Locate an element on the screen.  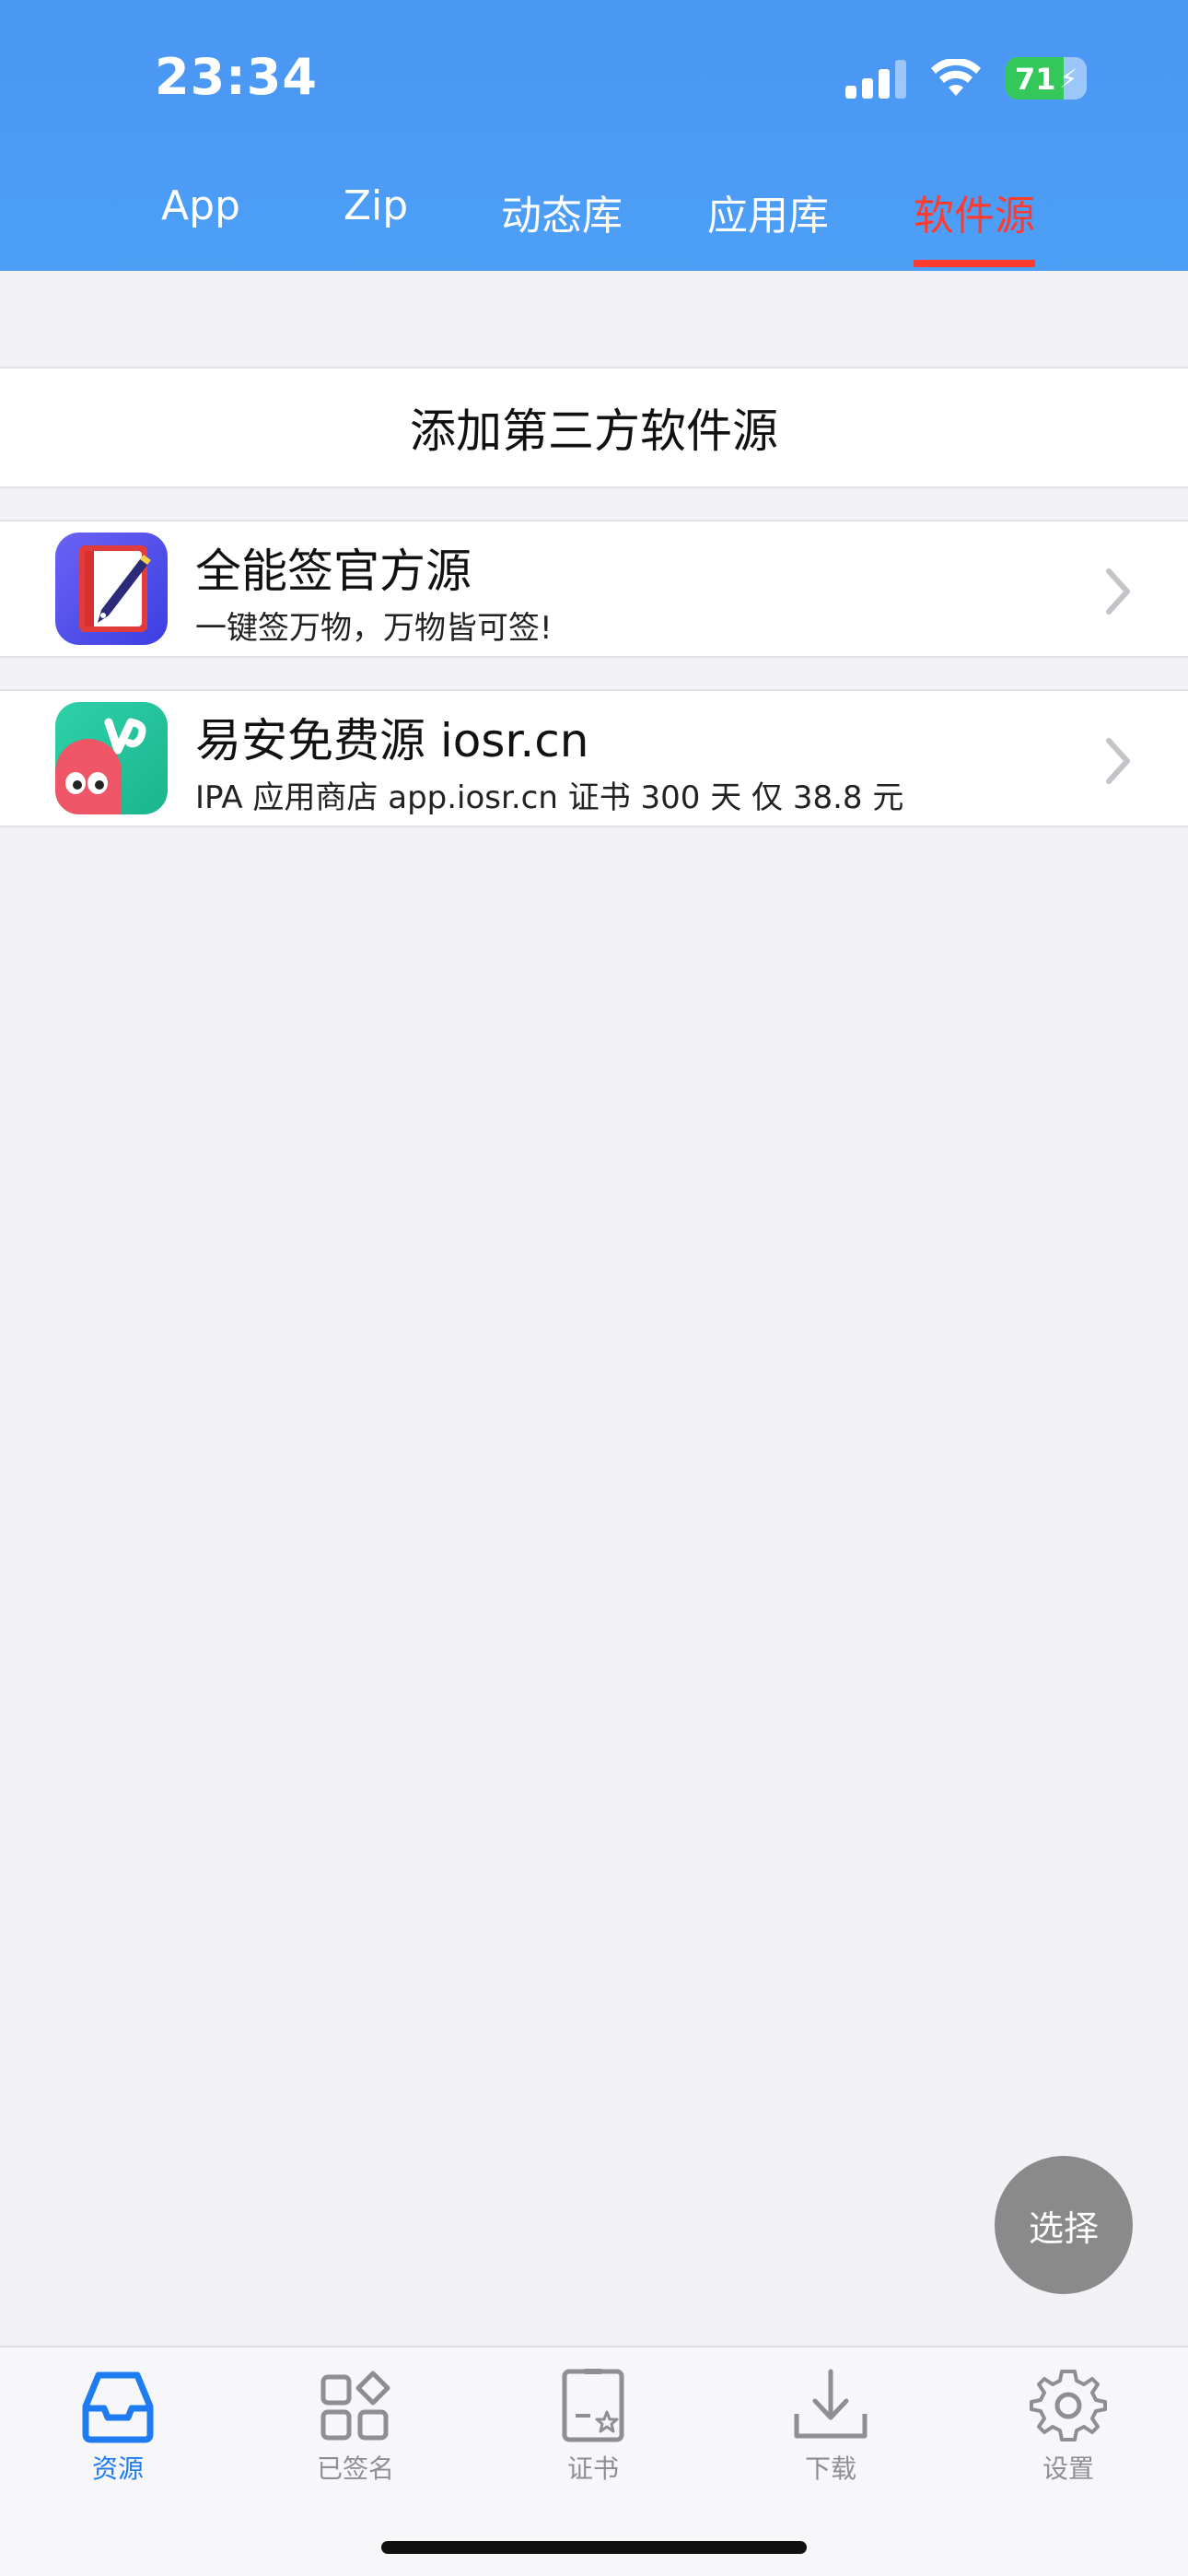
source-title: 全能签官方源 is located at coordinates (333, 571).